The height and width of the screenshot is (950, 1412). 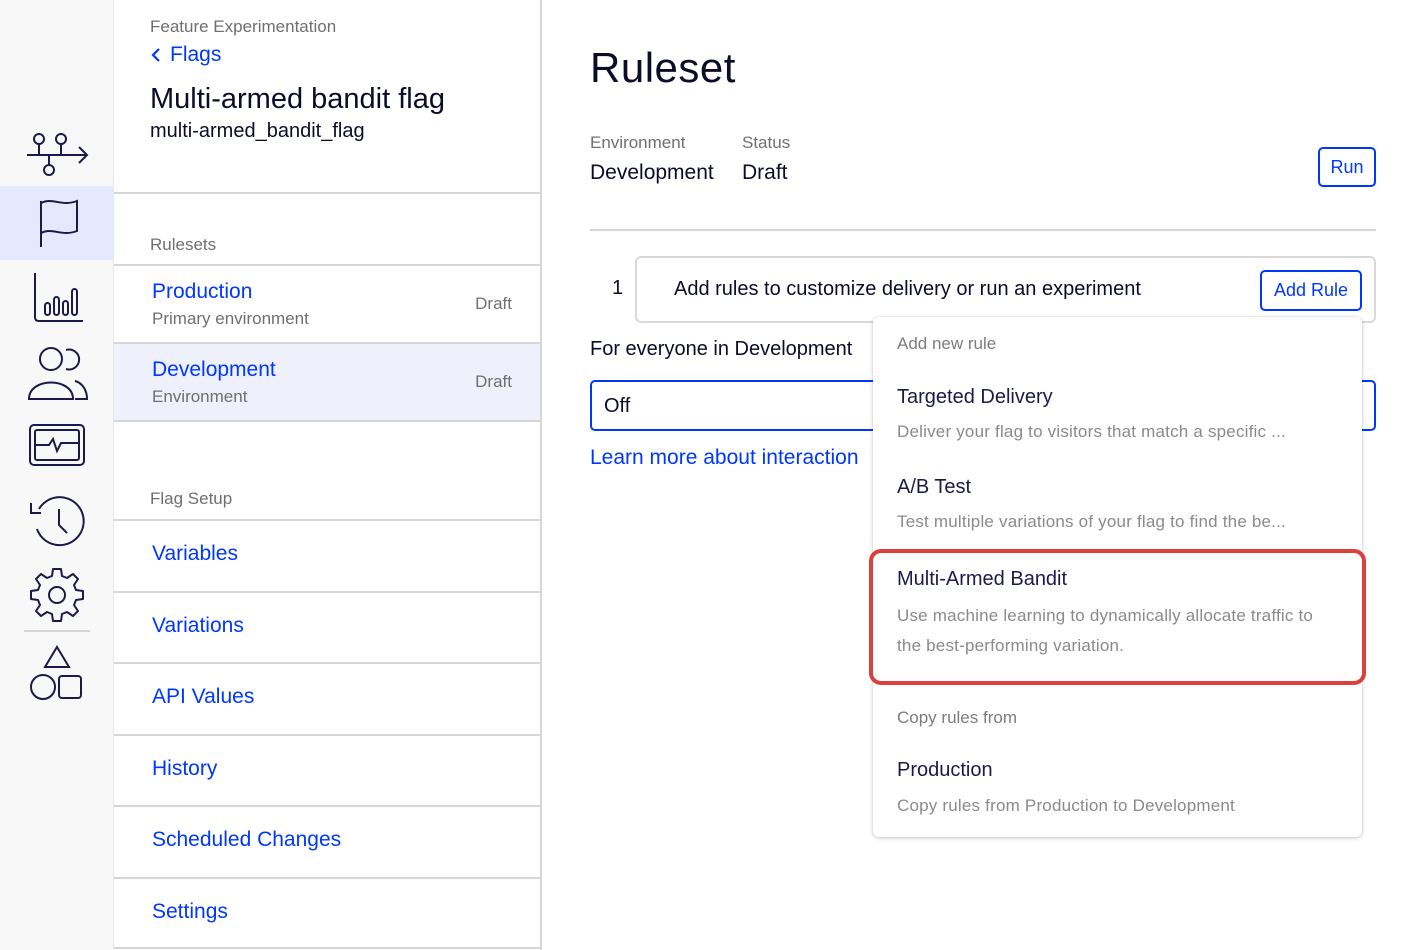 I want to click on flag-setup-label: Flag Setup, so click(x=191, y=498).